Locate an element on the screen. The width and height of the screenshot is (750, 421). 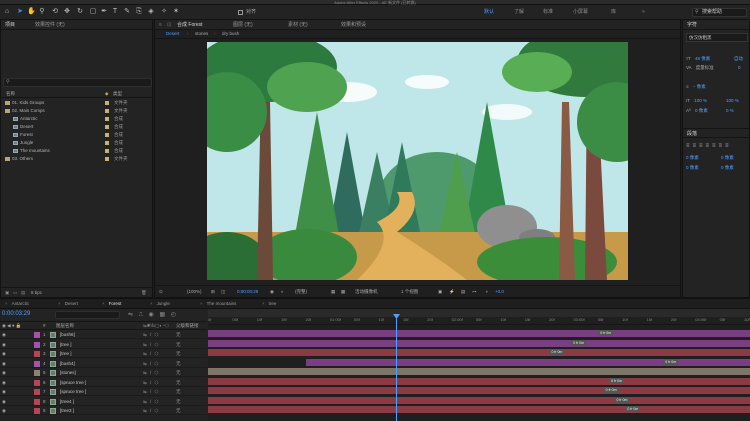
workspace-small-screen: 小屏幕 is located at coordinates (580, 12).